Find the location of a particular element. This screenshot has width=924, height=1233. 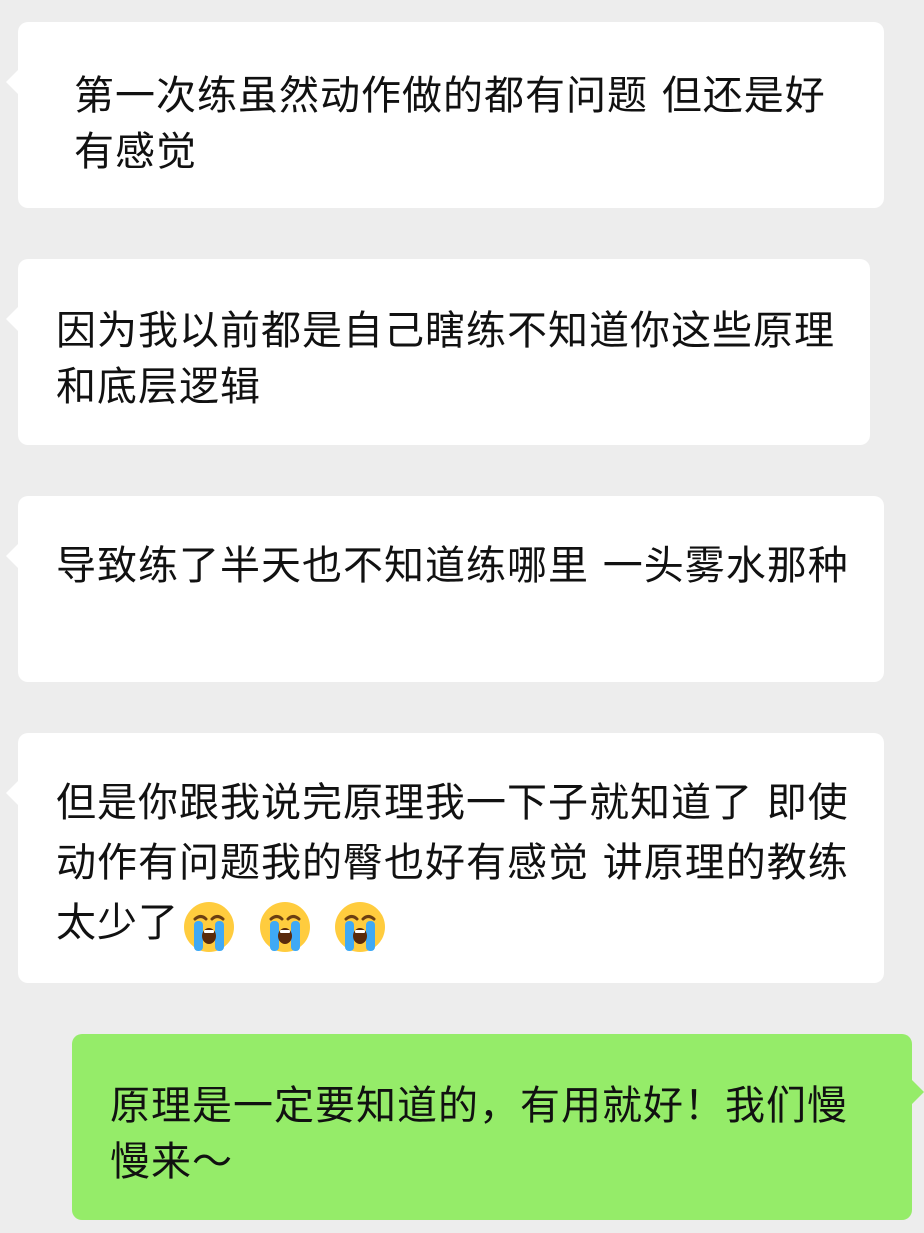

message-text: 第一次练虽然动作做的都有问题 但还是好有感觉 is located at coordinates (450, 124).